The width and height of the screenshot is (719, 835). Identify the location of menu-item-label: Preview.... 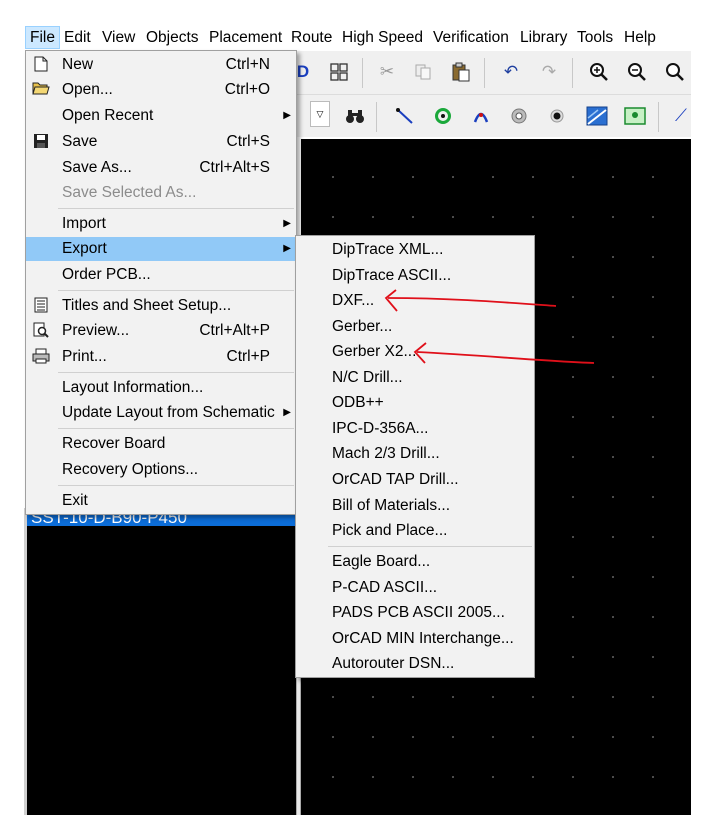
(96, 330).